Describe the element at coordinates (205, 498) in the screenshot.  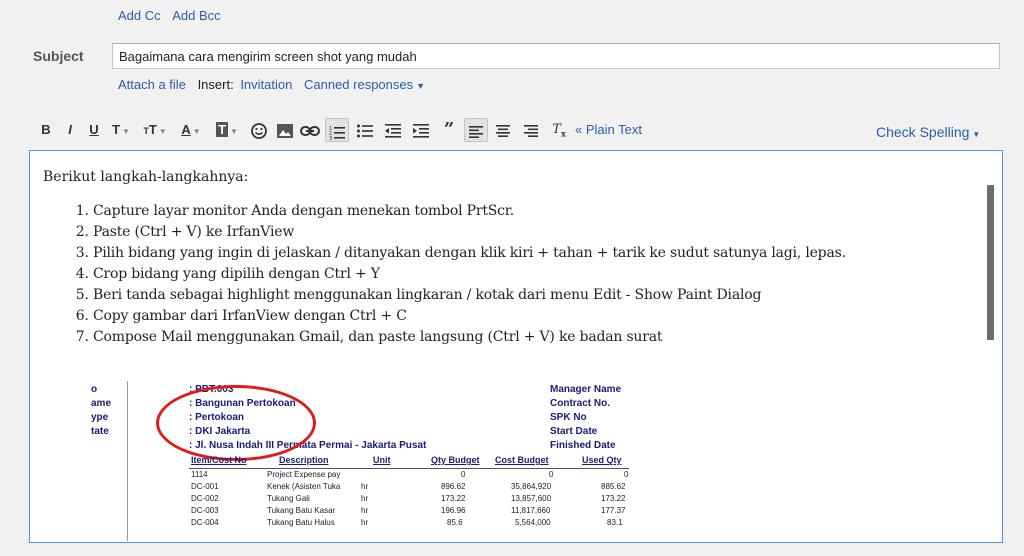
I see `cell: DC-002` at that location.